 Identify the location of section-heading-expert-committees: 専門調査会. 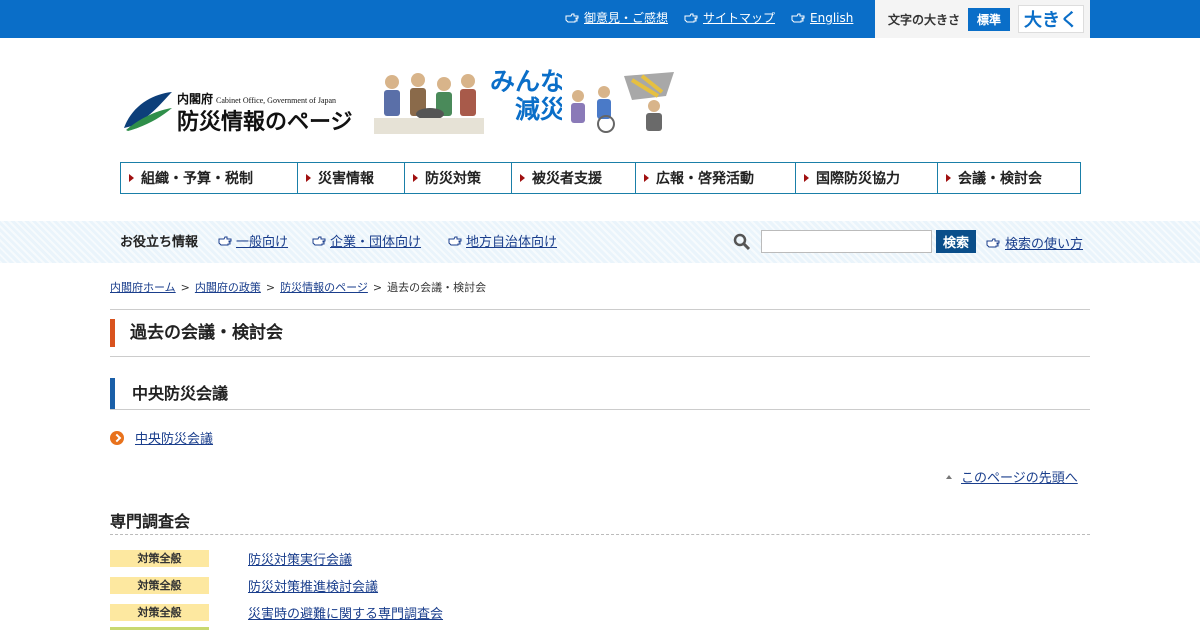
(150, 521).